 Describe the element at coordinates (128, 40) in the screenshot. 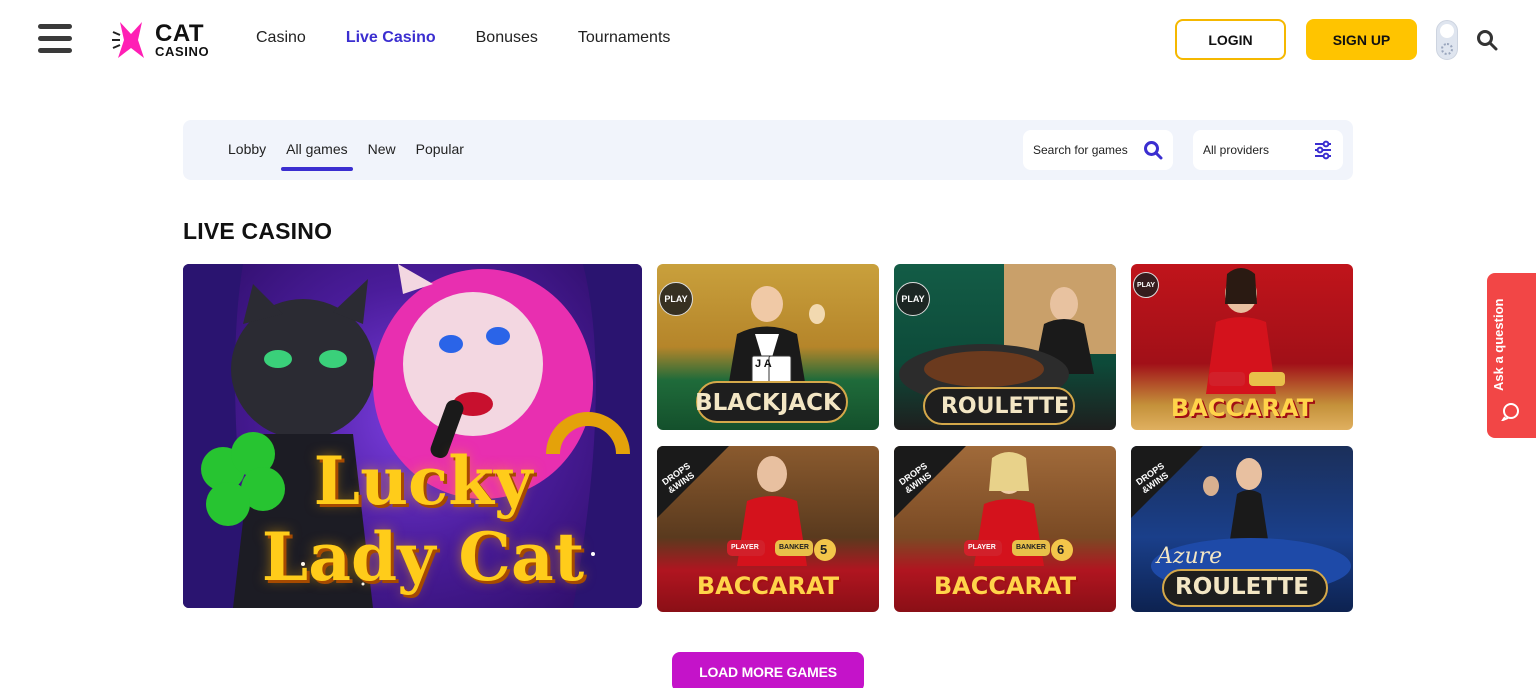

I see `cat-logo-icon` at that location.